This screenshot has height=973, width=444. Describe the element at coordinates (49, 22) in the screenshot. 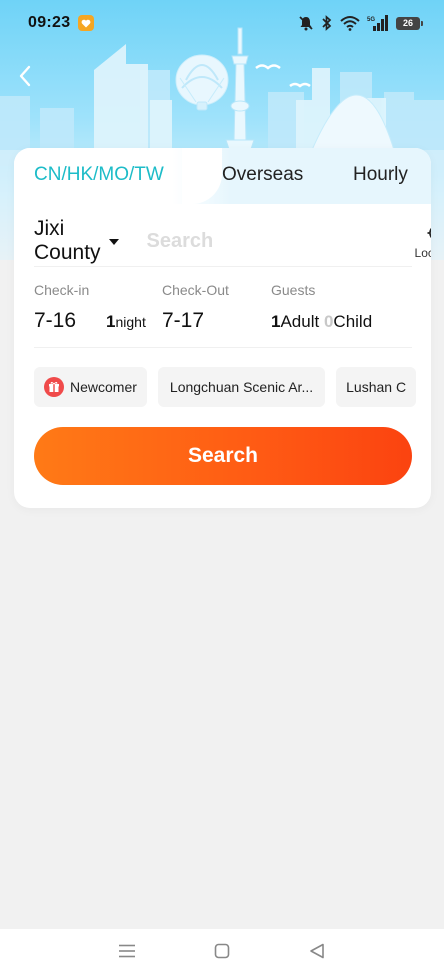

I see `status-time: 09:23` at that location.